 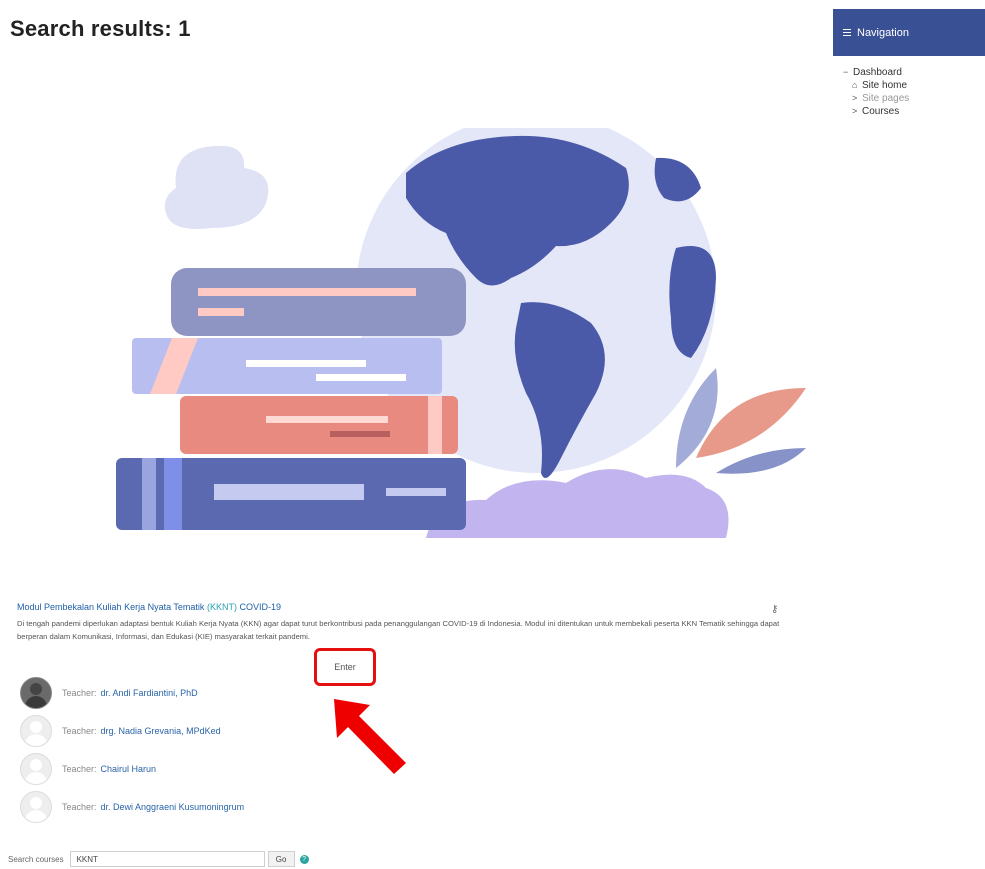 I want to click on book-top, so click(x=318, y=302).